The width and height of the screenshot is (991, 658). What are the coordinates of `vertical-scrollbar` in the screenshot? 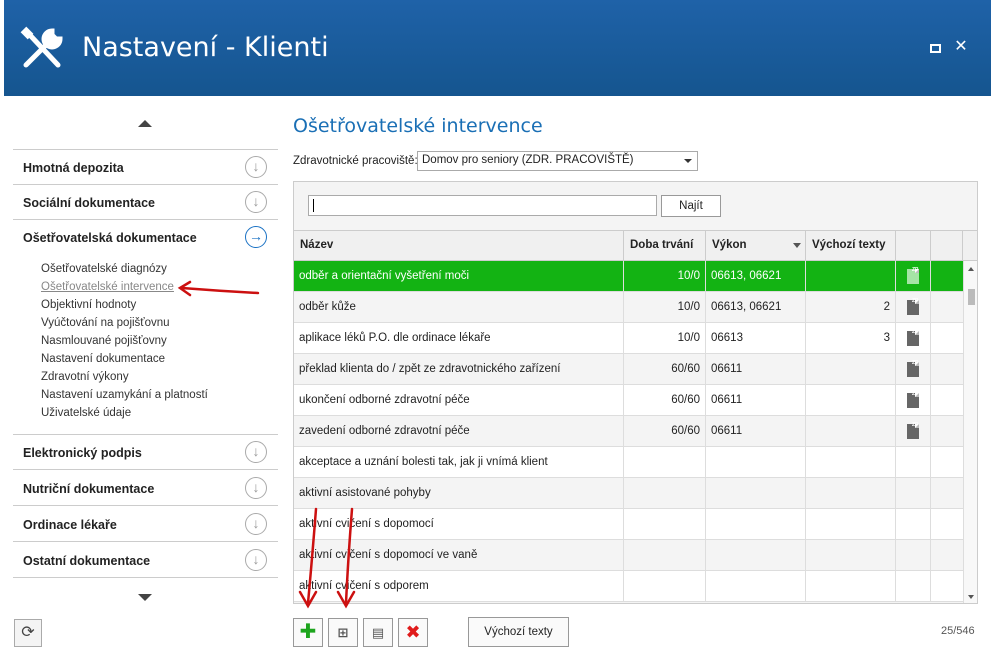 It's located at (970, 432).